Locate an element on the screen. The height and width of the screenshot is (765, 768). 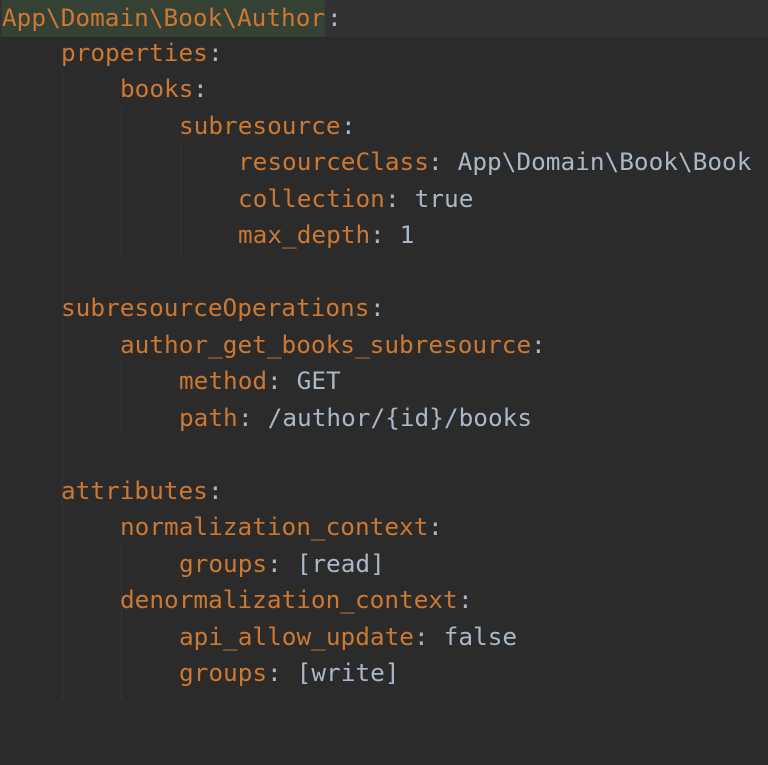
code-line: denormalization_context: is located at coordinates (384, 600).